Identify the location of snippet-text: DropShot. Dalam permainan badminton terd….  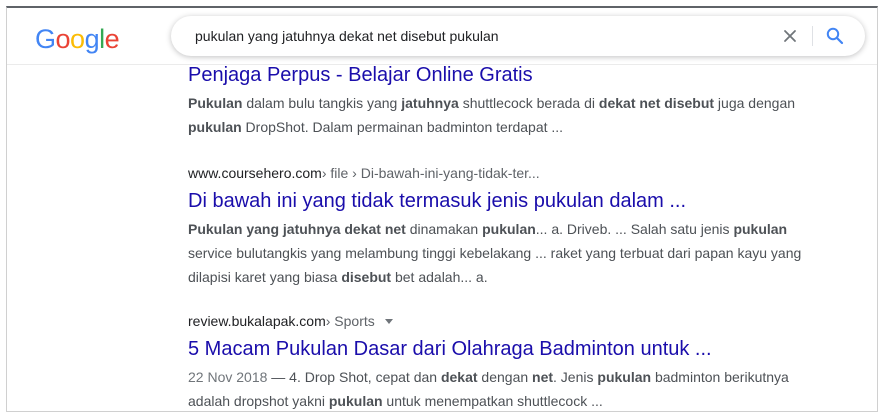
(402, 127).